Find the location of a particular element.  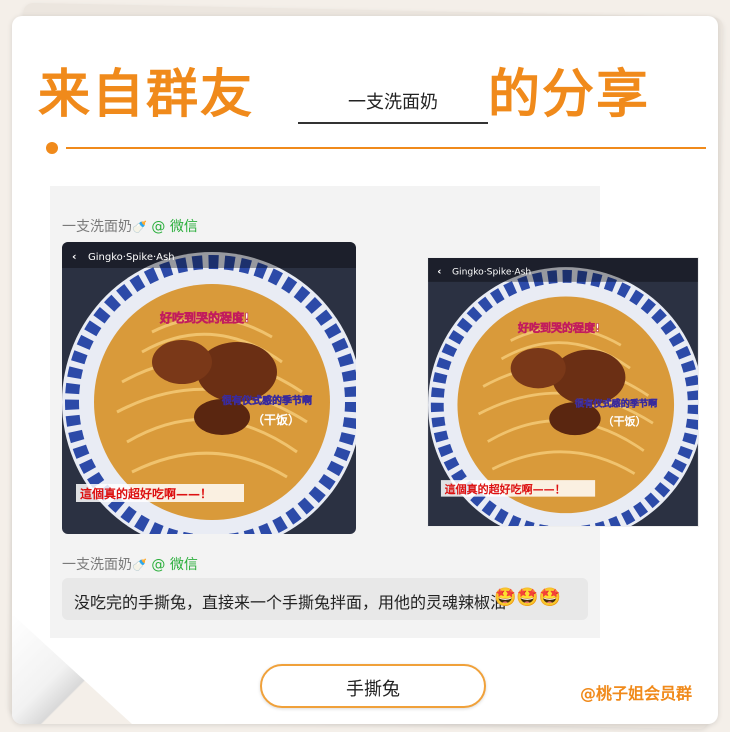

photo-caption-4b: 這個真的超好吃啊——！ is located at coordinates (505, 489).